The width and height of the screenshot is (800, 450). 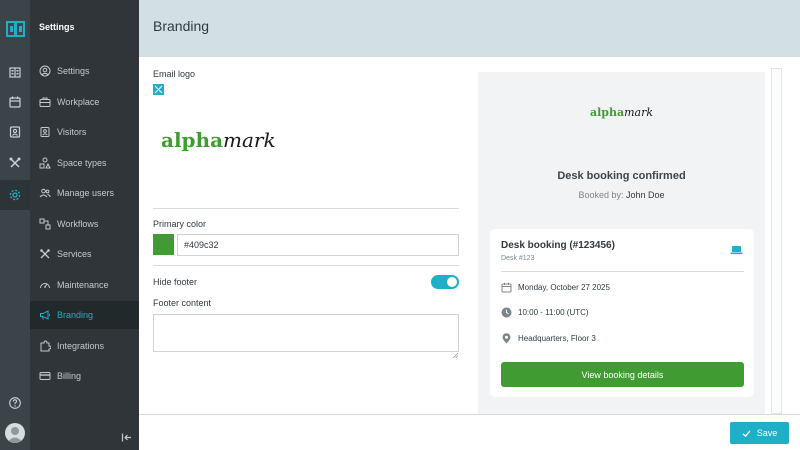 I want to click on app-logo-icon, so click(x=15, y=29).